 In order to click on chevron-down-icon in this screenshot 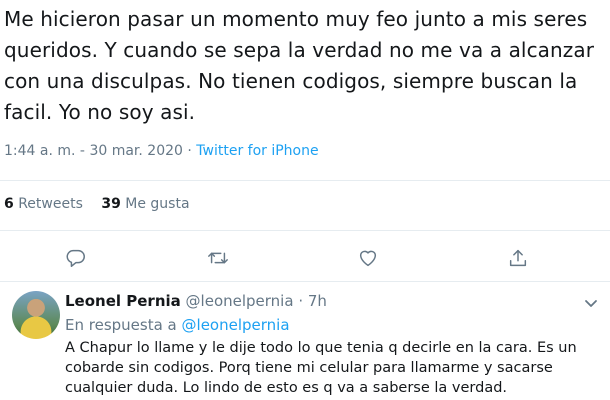, I will do `click(591, 303)`.